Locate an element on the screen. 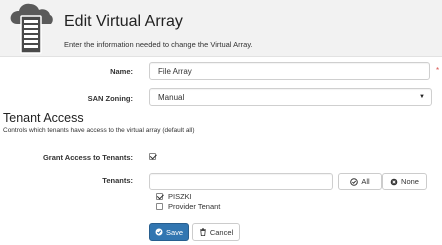 The width and height of the screenshot is (442, 245). section-title: Tenant Access is located at coordinates (43, 118).